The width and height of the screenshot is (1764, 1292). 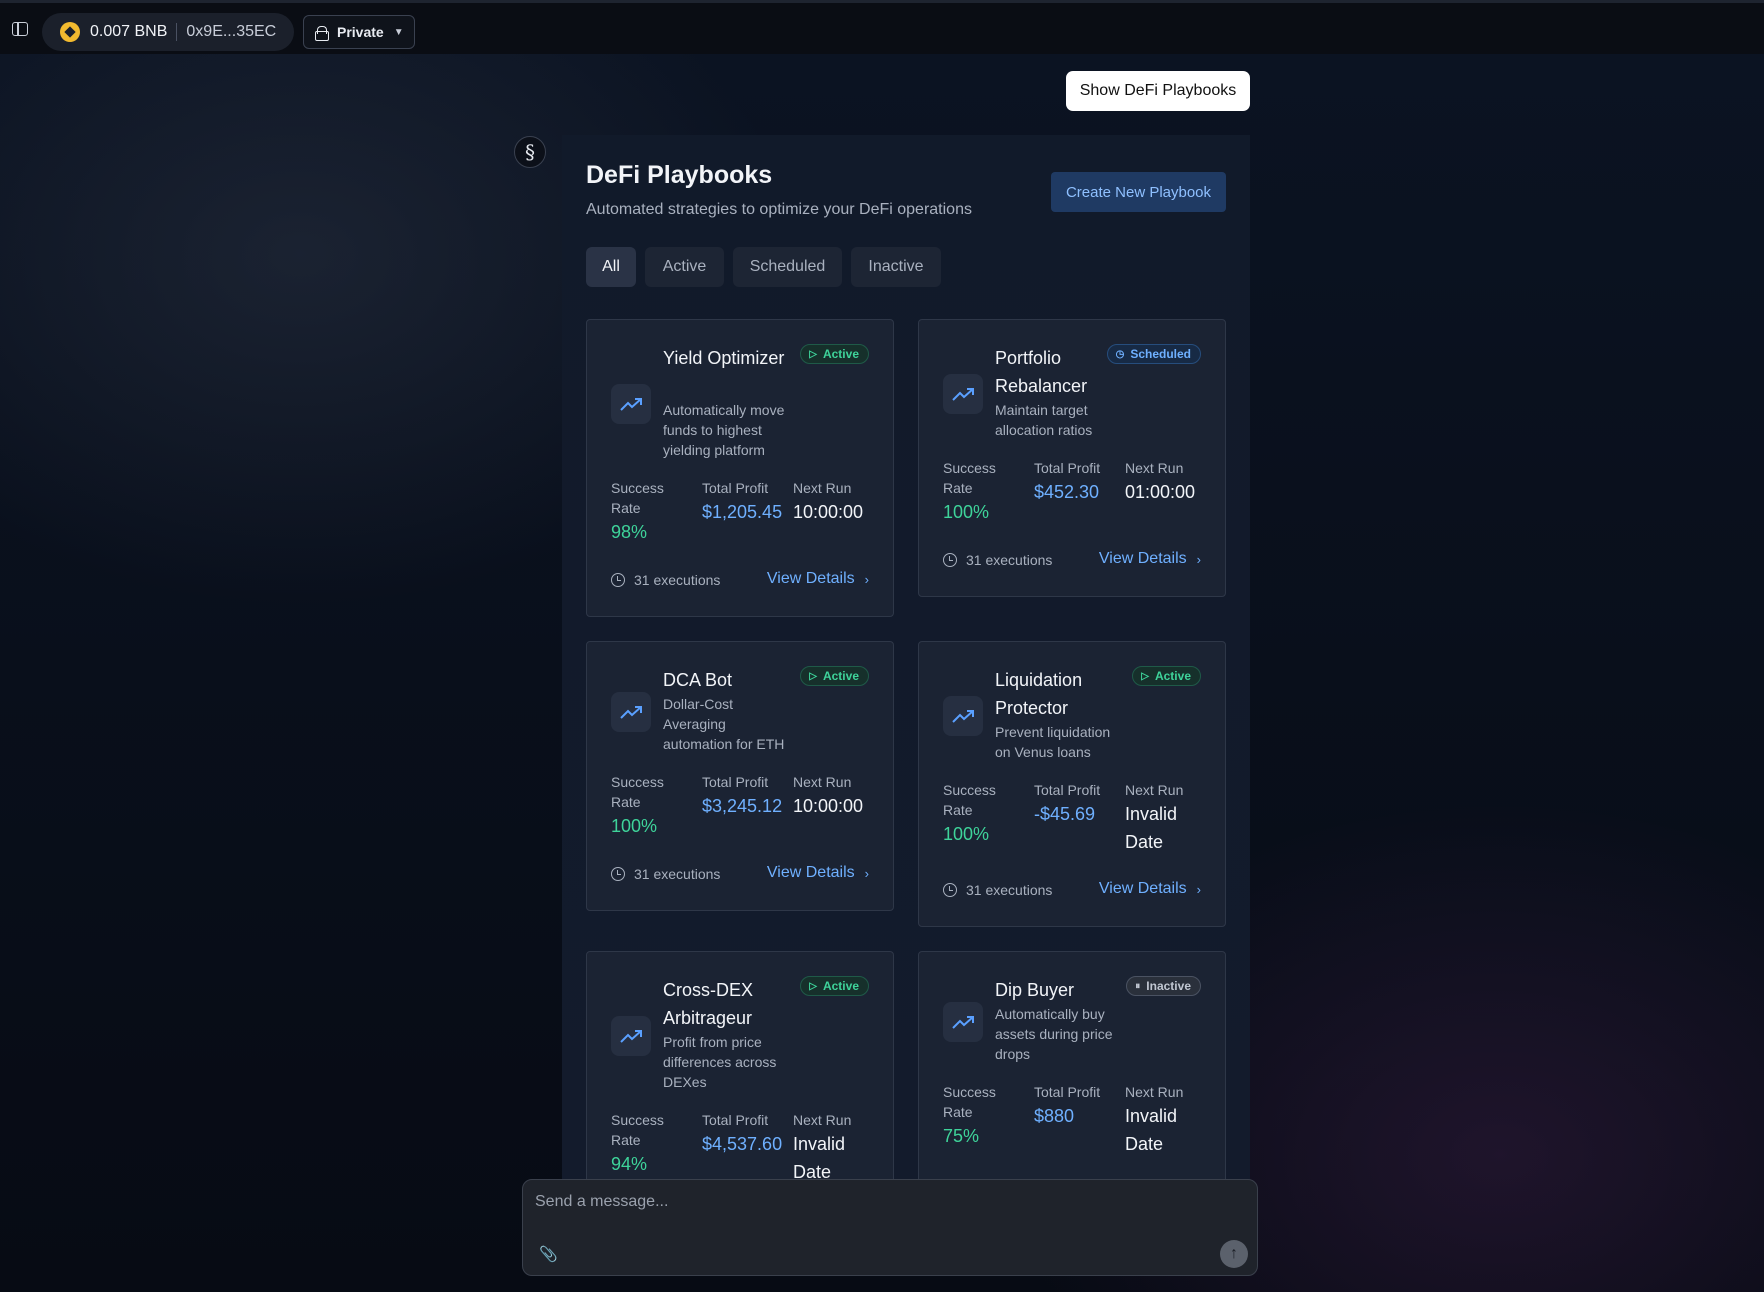 What do you see at coordinates (1053, 742) in the screenshot?
I see `playbook-description: Prevent liquidation on Venus loans` at bounding box center [1053, 742].